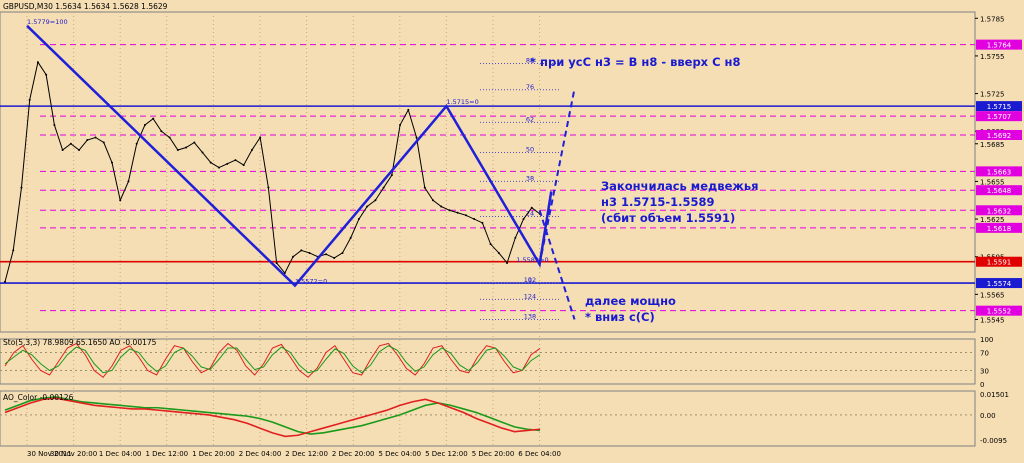  Describe the element at coordinates (80, 342) in the screenshot. I see `stochastic-header: Sto(5,3,3) 78.9809 65.1650 AO -0.00175` at that location.